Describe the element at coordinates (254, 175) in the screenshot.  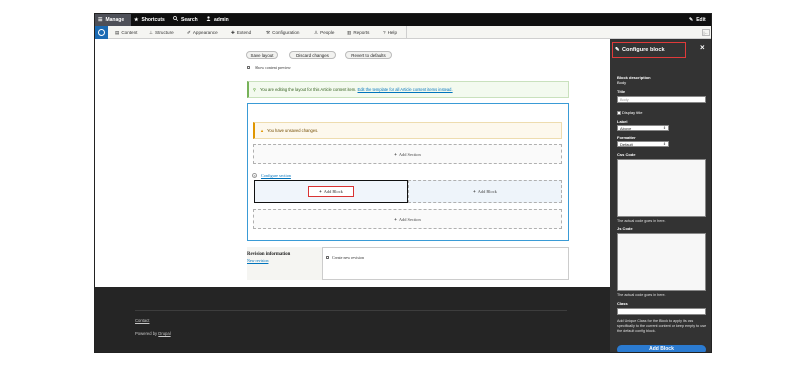
I see `remove-section-icon: ×` at that location.